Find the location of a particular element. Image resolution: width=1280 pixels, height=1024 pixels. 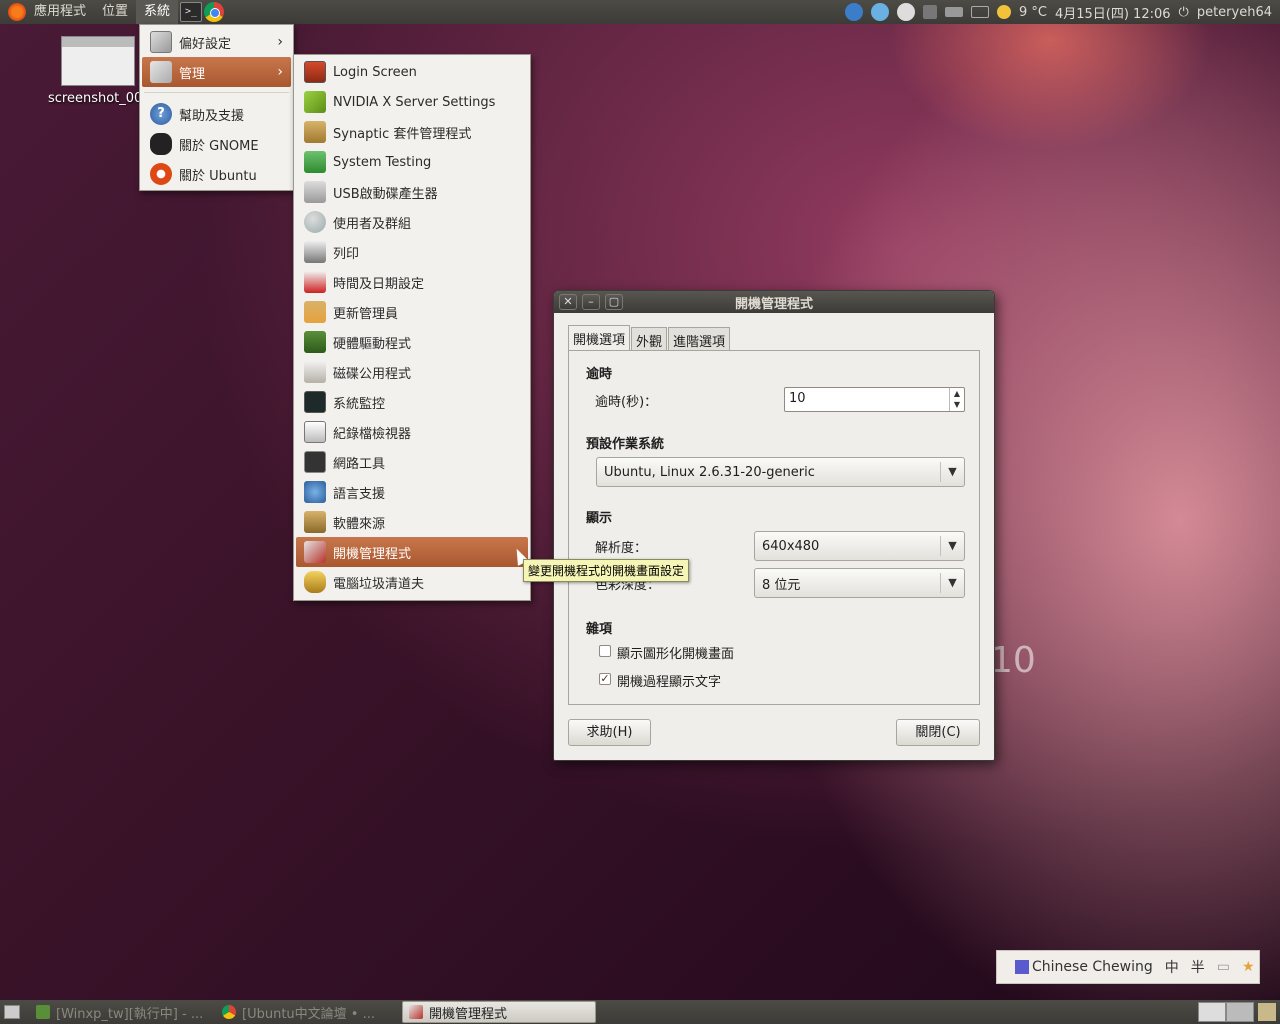

system-menu-button: 系統 is located at coordinates (157, 12).